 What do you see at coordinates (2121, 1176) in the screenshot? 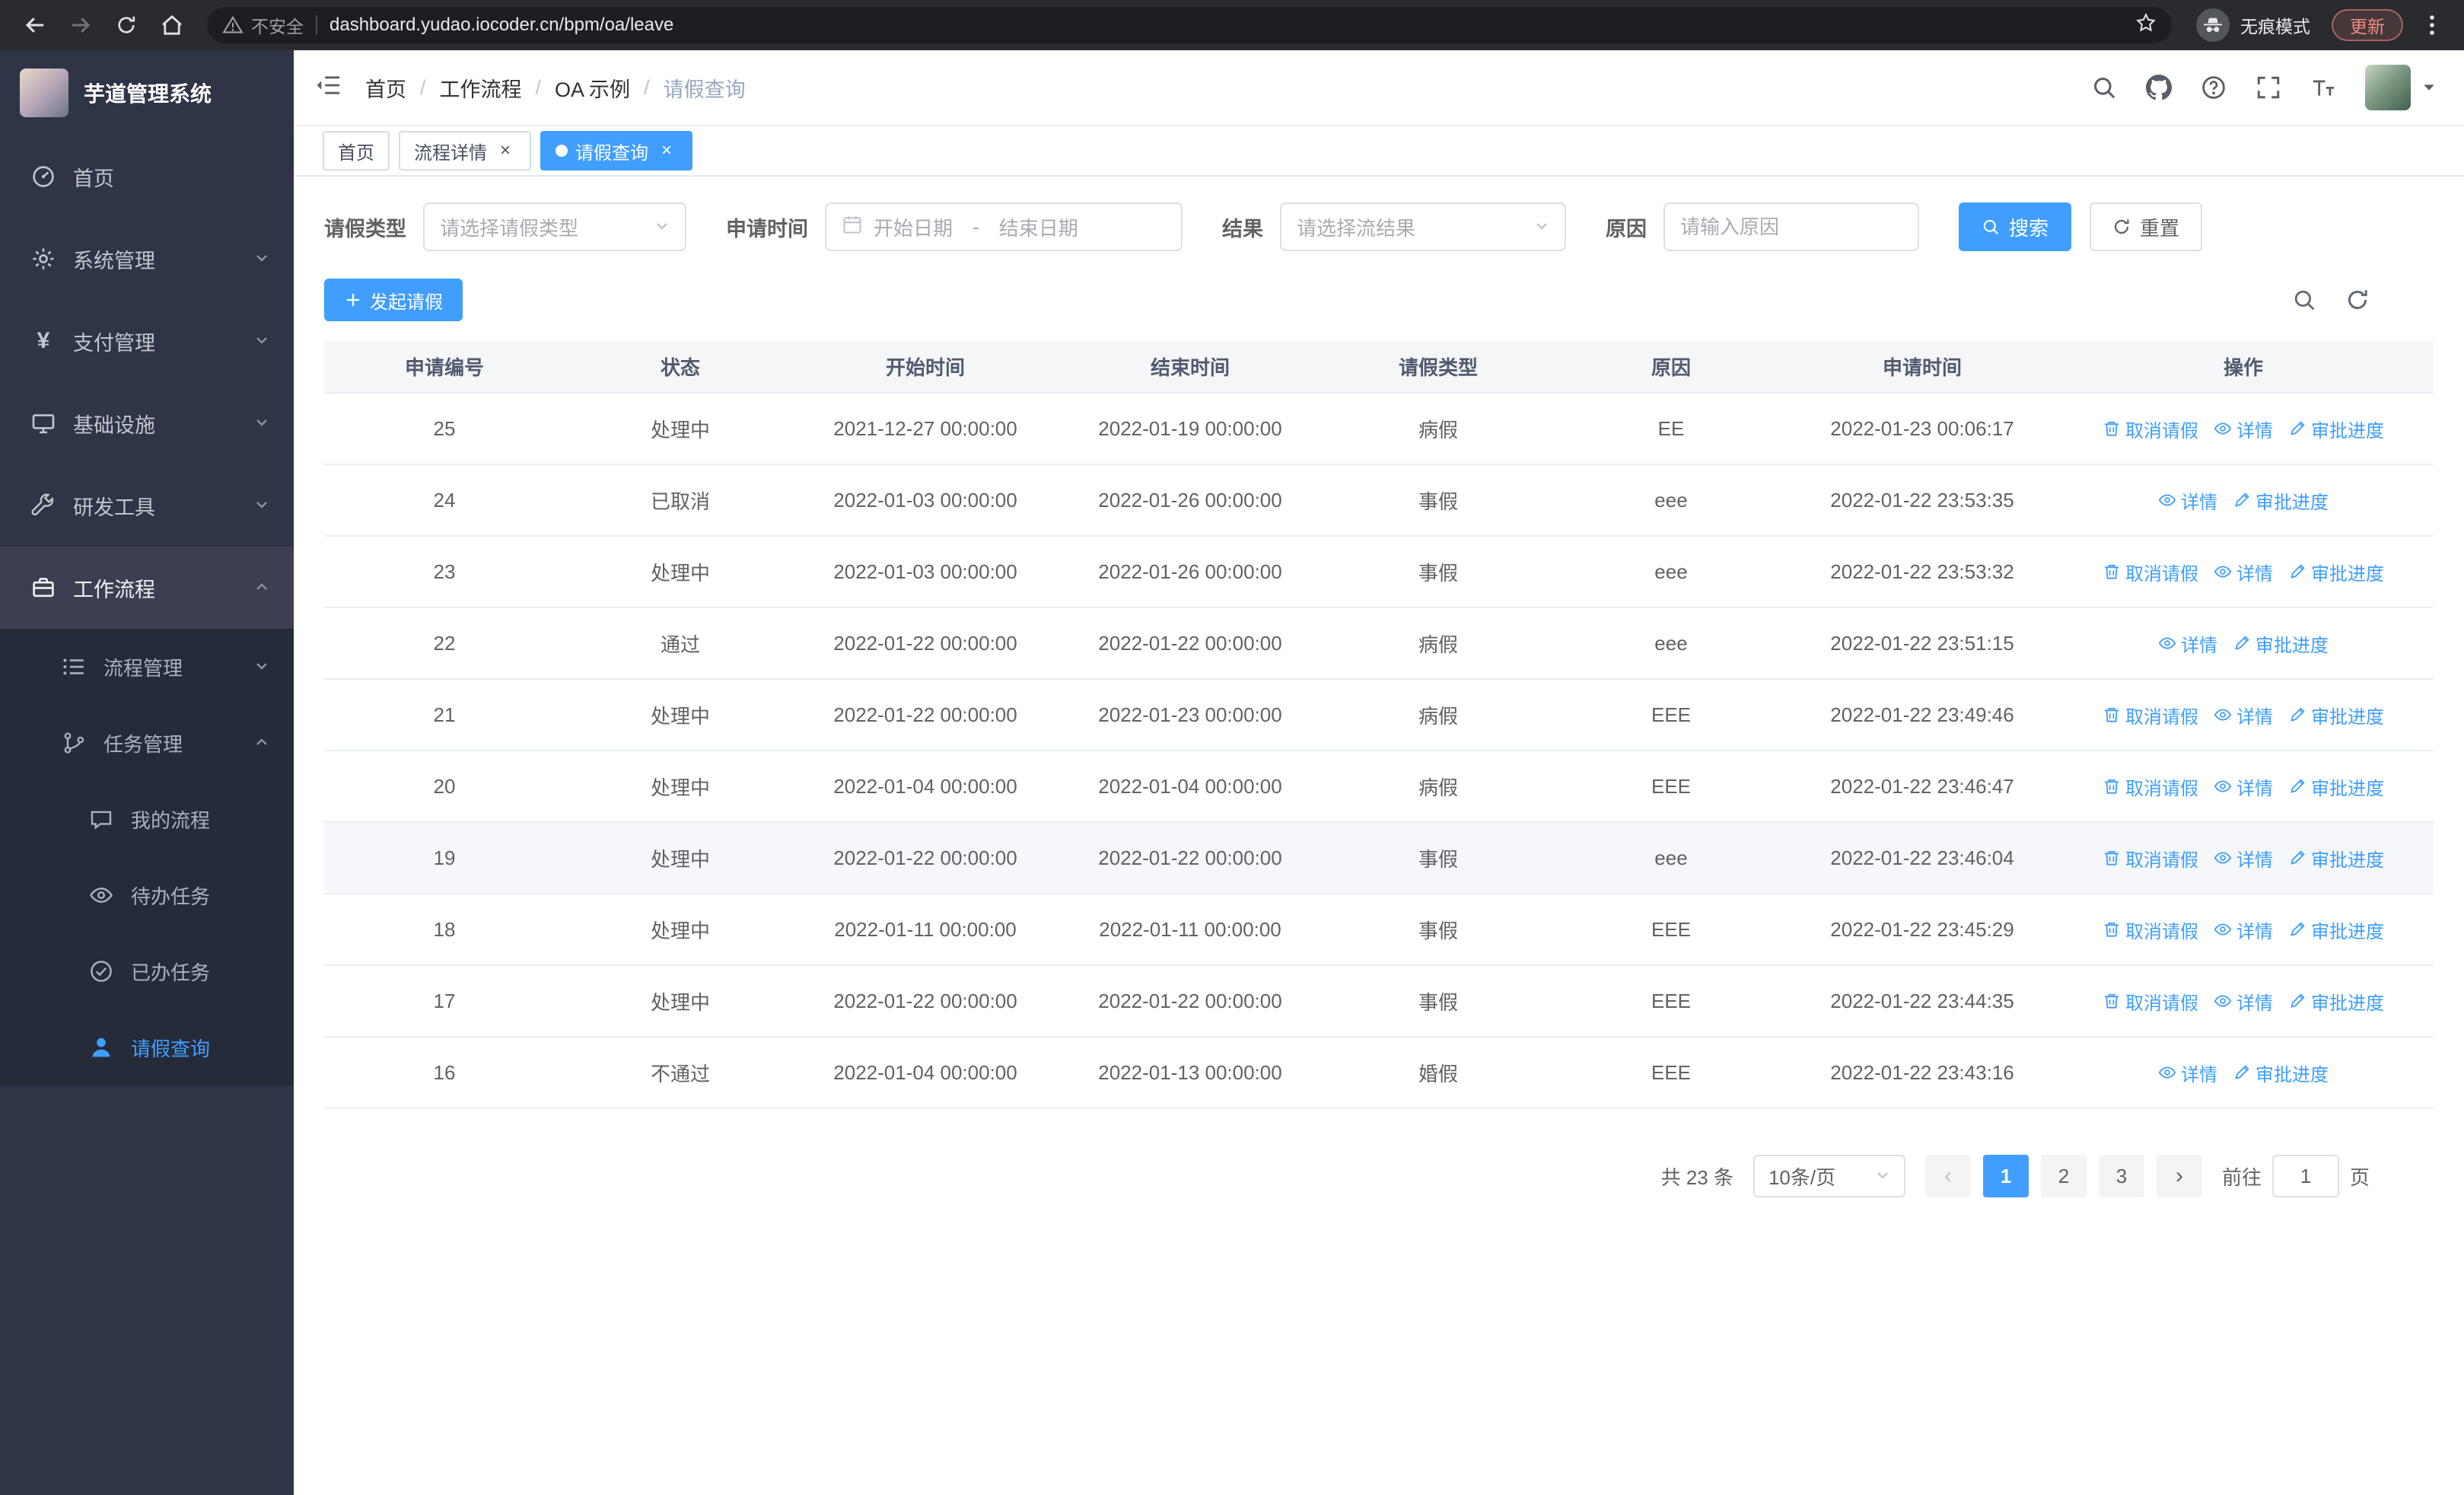
I see `page-button-3: 3` at bounding box center [2121, 1176].